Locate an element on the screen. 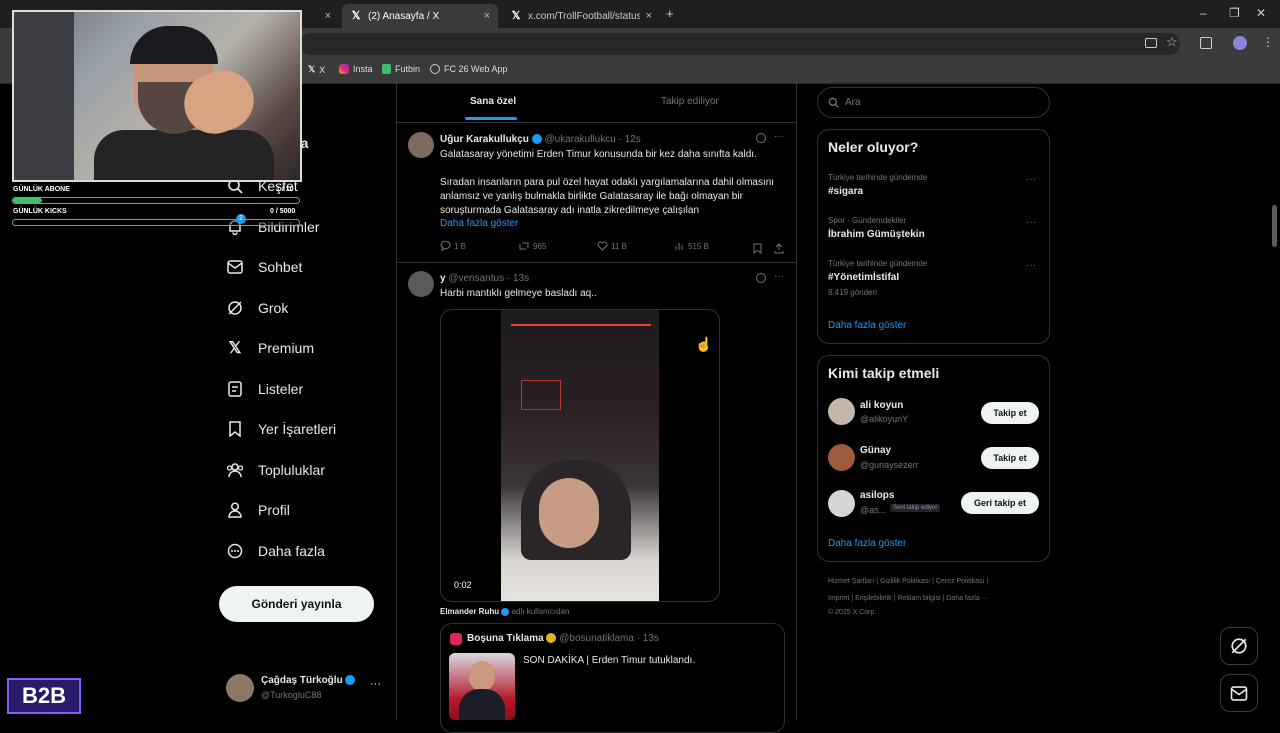 This screenshot has width=1280, height=733. trends-show-more: Daha fazla göster is located at coordinates (867, 325).